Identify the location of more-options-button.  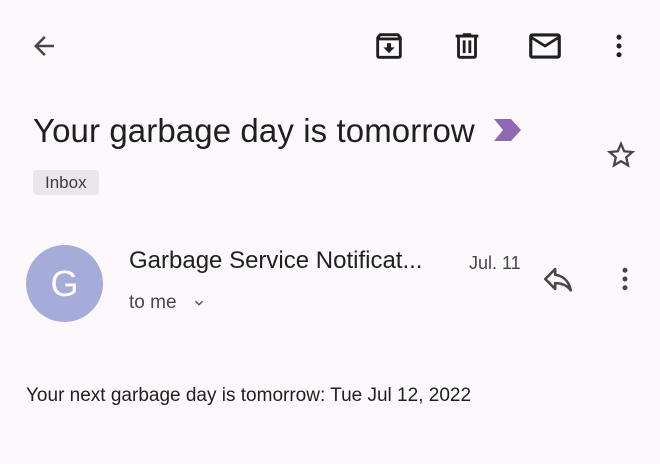
(619, 46).